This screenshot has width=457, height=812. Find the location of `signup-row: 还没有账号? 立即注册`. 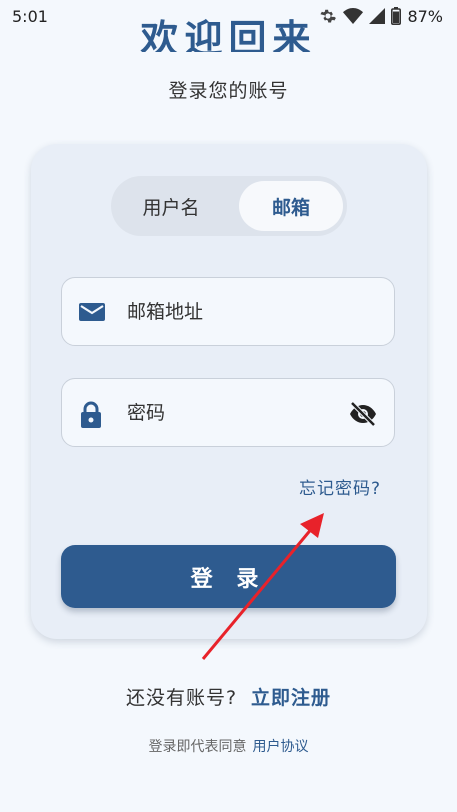

signup-row: 还没有账号? 立即注册 is located at coordinates (228, 696).